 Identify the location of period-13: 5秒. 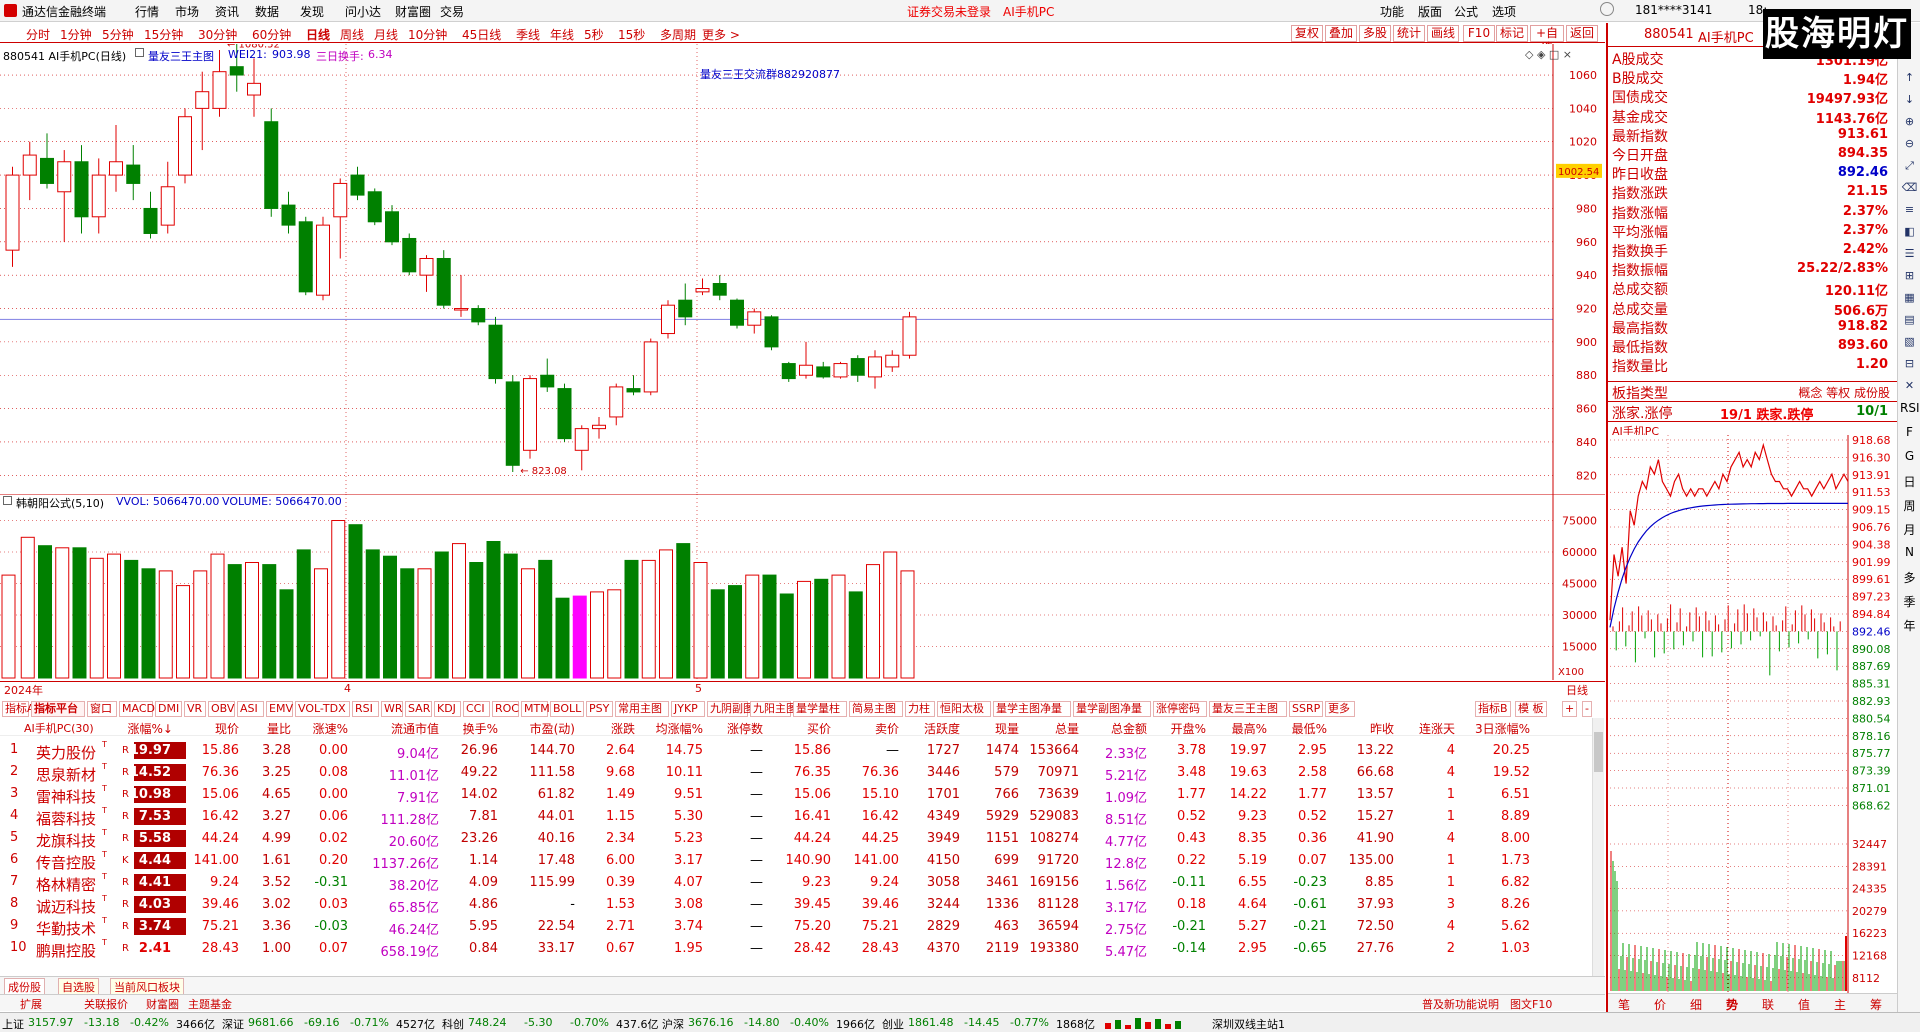
(594, 34).